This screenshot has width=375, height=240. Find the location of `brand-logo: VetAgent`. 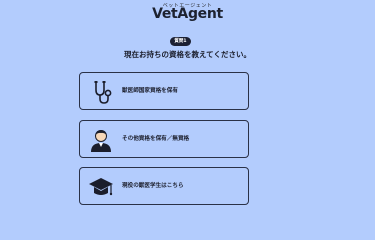

brand-logo: VetAgent is located at coordinates (187, 14).